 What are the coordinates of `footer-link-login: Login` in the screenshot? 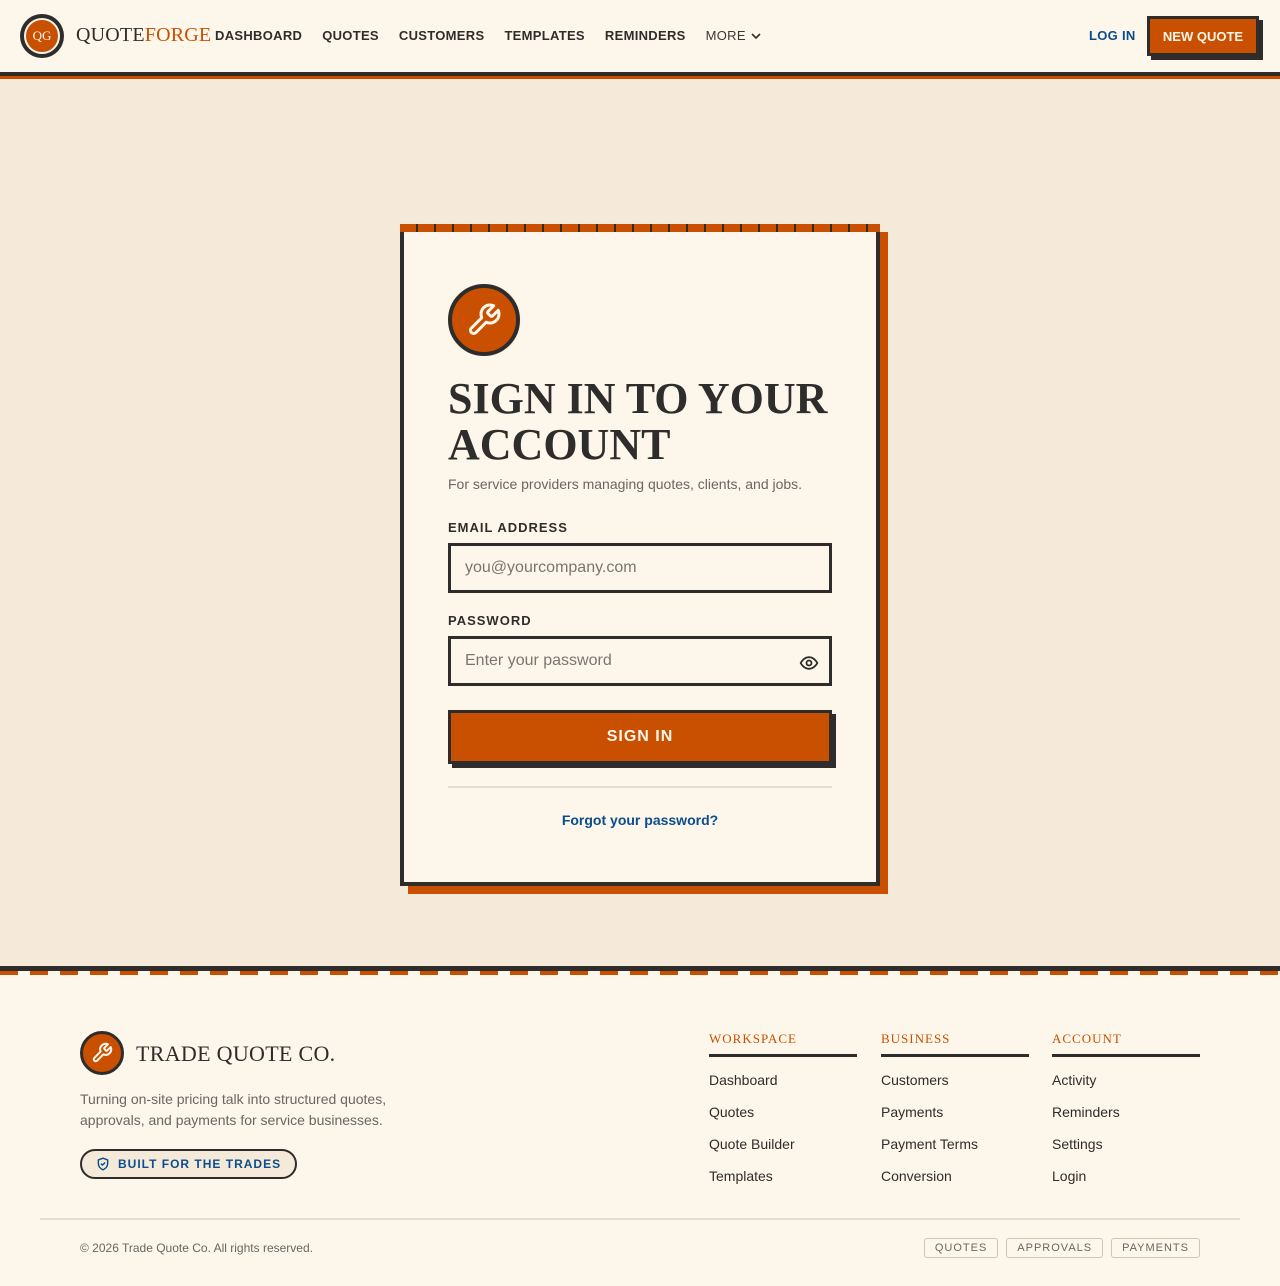 It's located at (1126, 1183).